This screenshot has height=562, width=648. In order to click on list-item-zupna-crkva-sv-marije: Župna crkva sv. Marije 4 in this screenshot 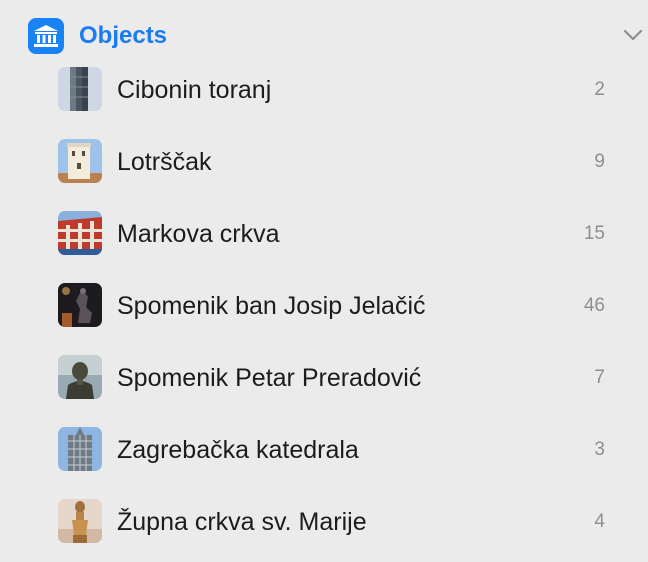, I will do `click(324, 530)`.